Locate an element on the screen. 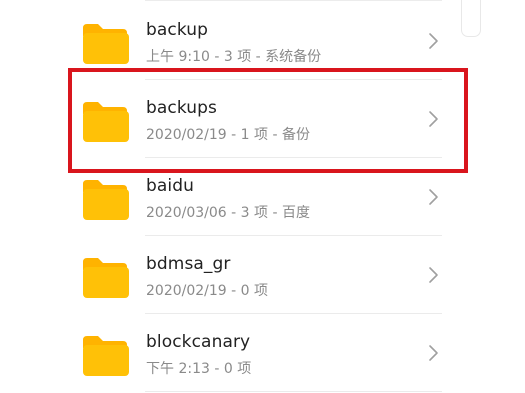 The image size is (525, 393). folder-meta: 下午 2:13 - 0 项 is located at coordinates (199, 369).